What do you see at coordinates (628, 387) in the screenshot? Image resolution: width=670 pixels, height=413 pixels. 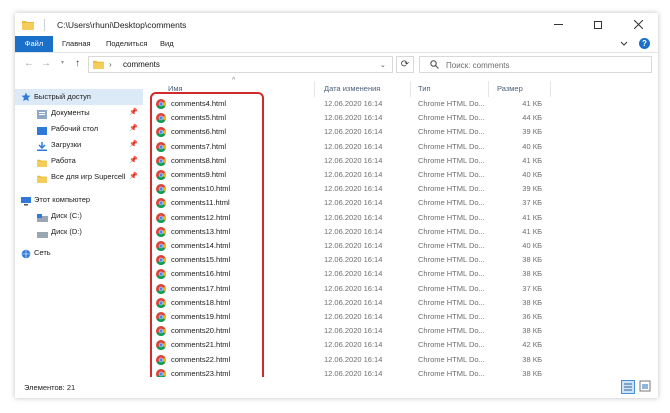 I see `details-view-button` at bounding box center [628, 387].